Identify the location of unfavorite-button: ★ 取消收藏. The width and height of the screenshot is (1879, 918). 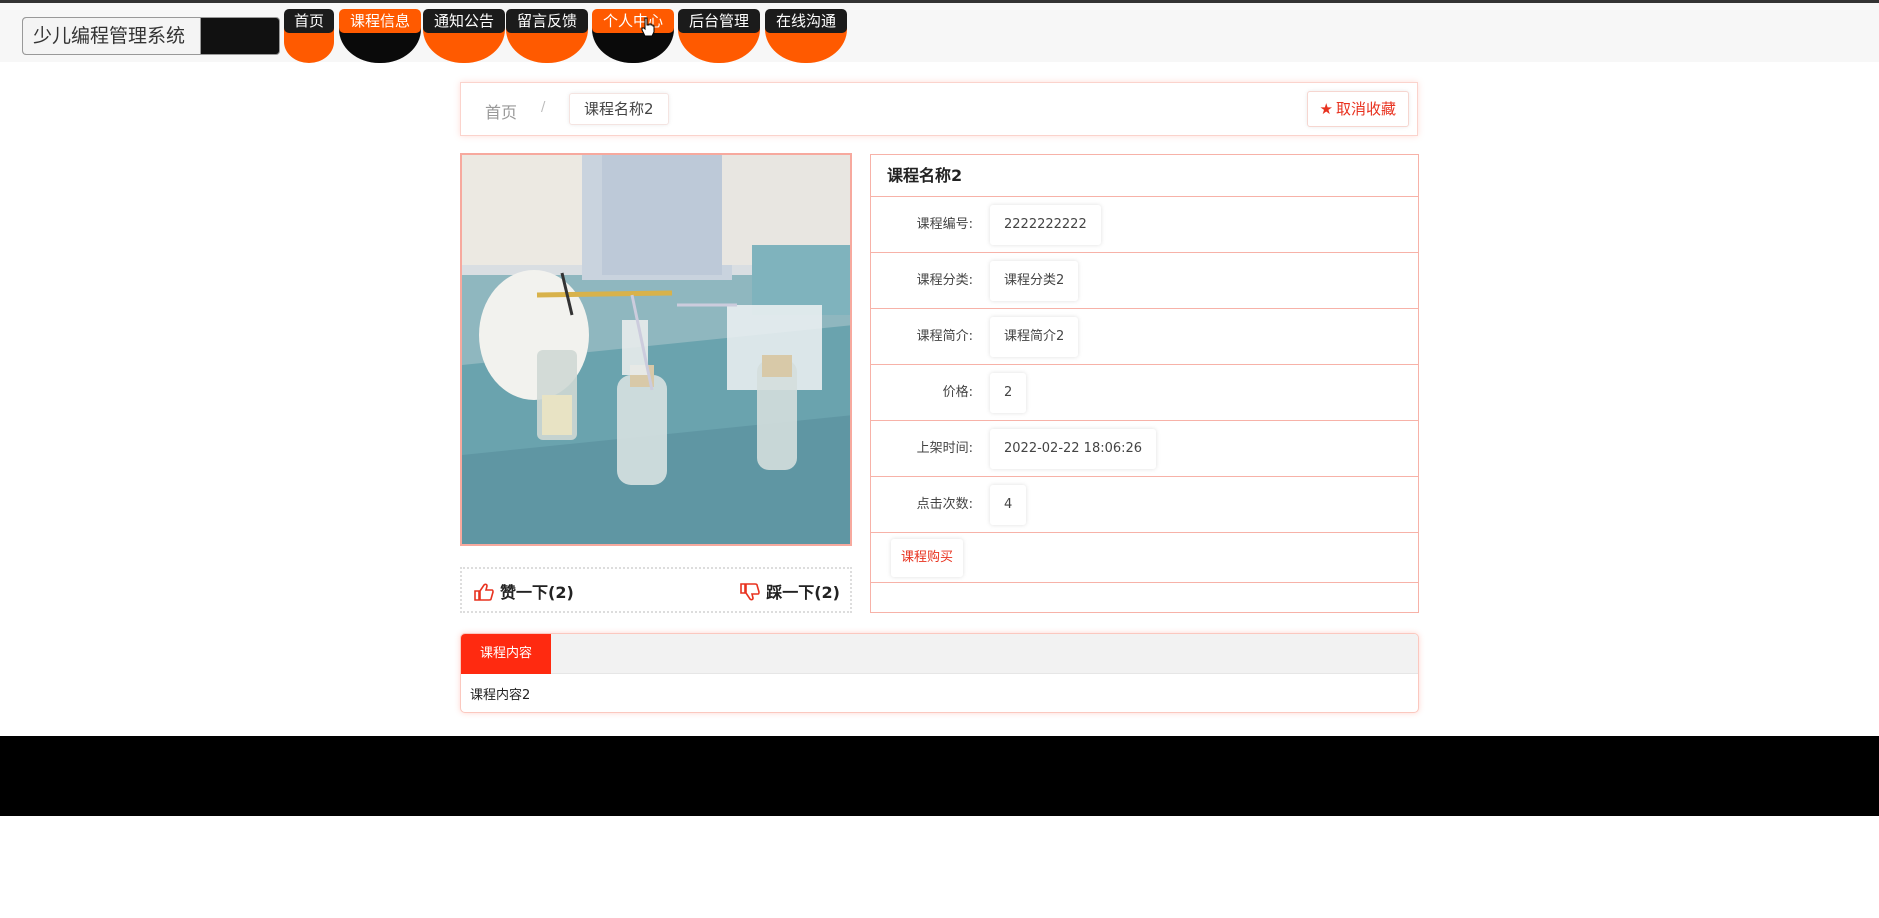
(1357, 109).